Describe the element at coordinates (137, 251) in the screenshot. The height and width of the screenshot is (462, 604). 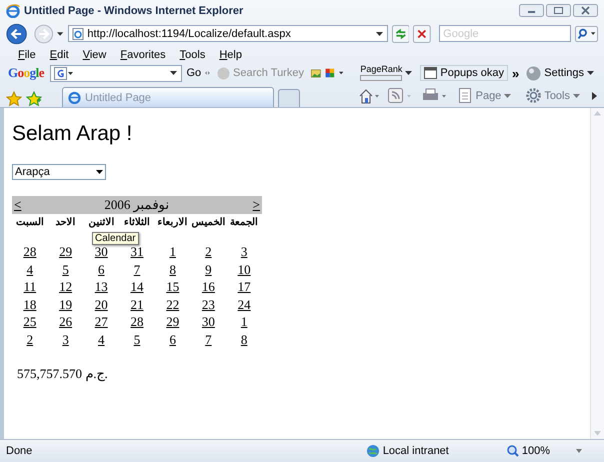
I see `day-link: 31` at that location.